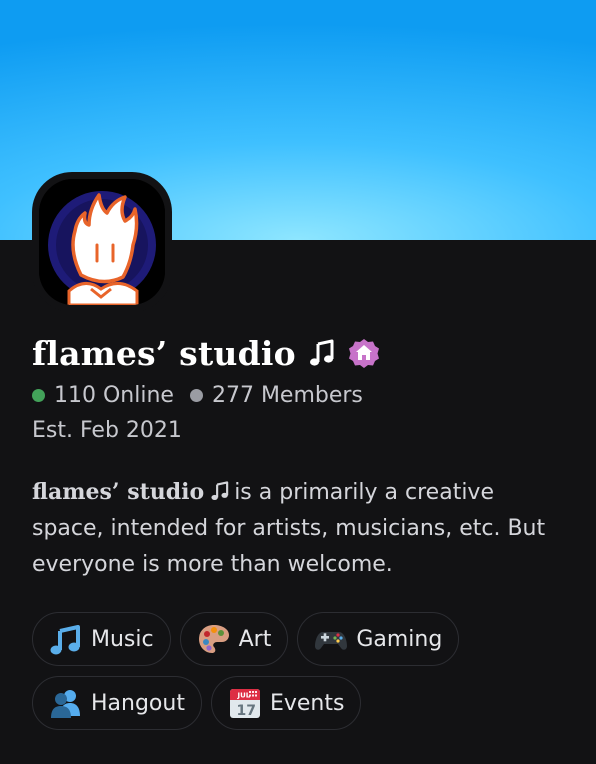 Image resolution: width=596 pixels, height=764 pixels. Describe the element at coordinates (364, 353) in the screenshot. I see `community-home-badge-icon` at that location.